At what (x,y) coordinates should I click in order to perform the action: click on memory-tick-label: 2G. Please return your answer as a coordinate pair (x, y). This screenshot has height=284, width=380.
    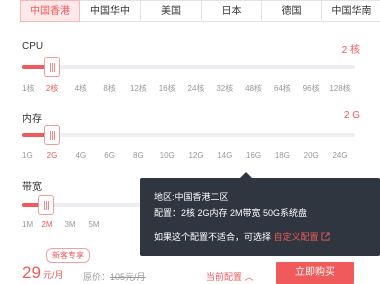
    Looking at the image, I should click on (52, 155).